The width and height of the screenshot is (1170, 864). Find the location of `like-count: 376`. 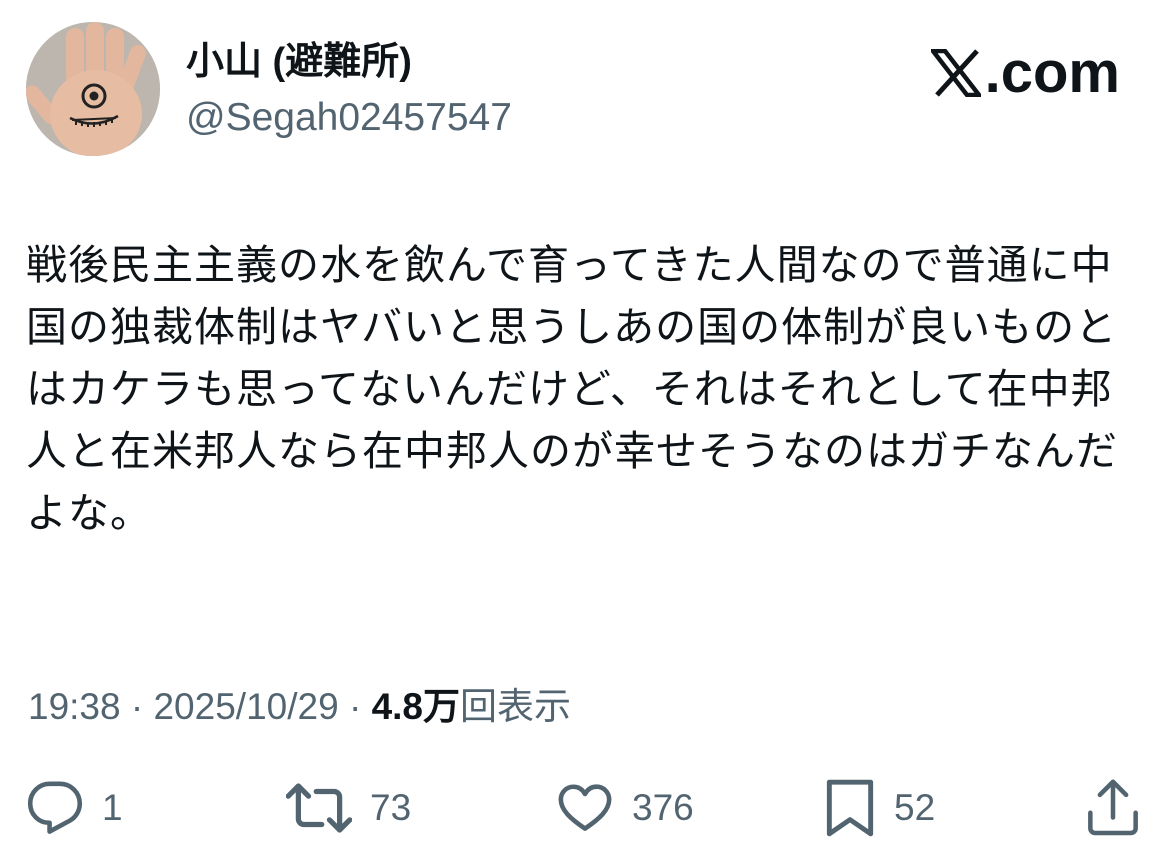

like-count: 376 is located at coordinates (663, 807).